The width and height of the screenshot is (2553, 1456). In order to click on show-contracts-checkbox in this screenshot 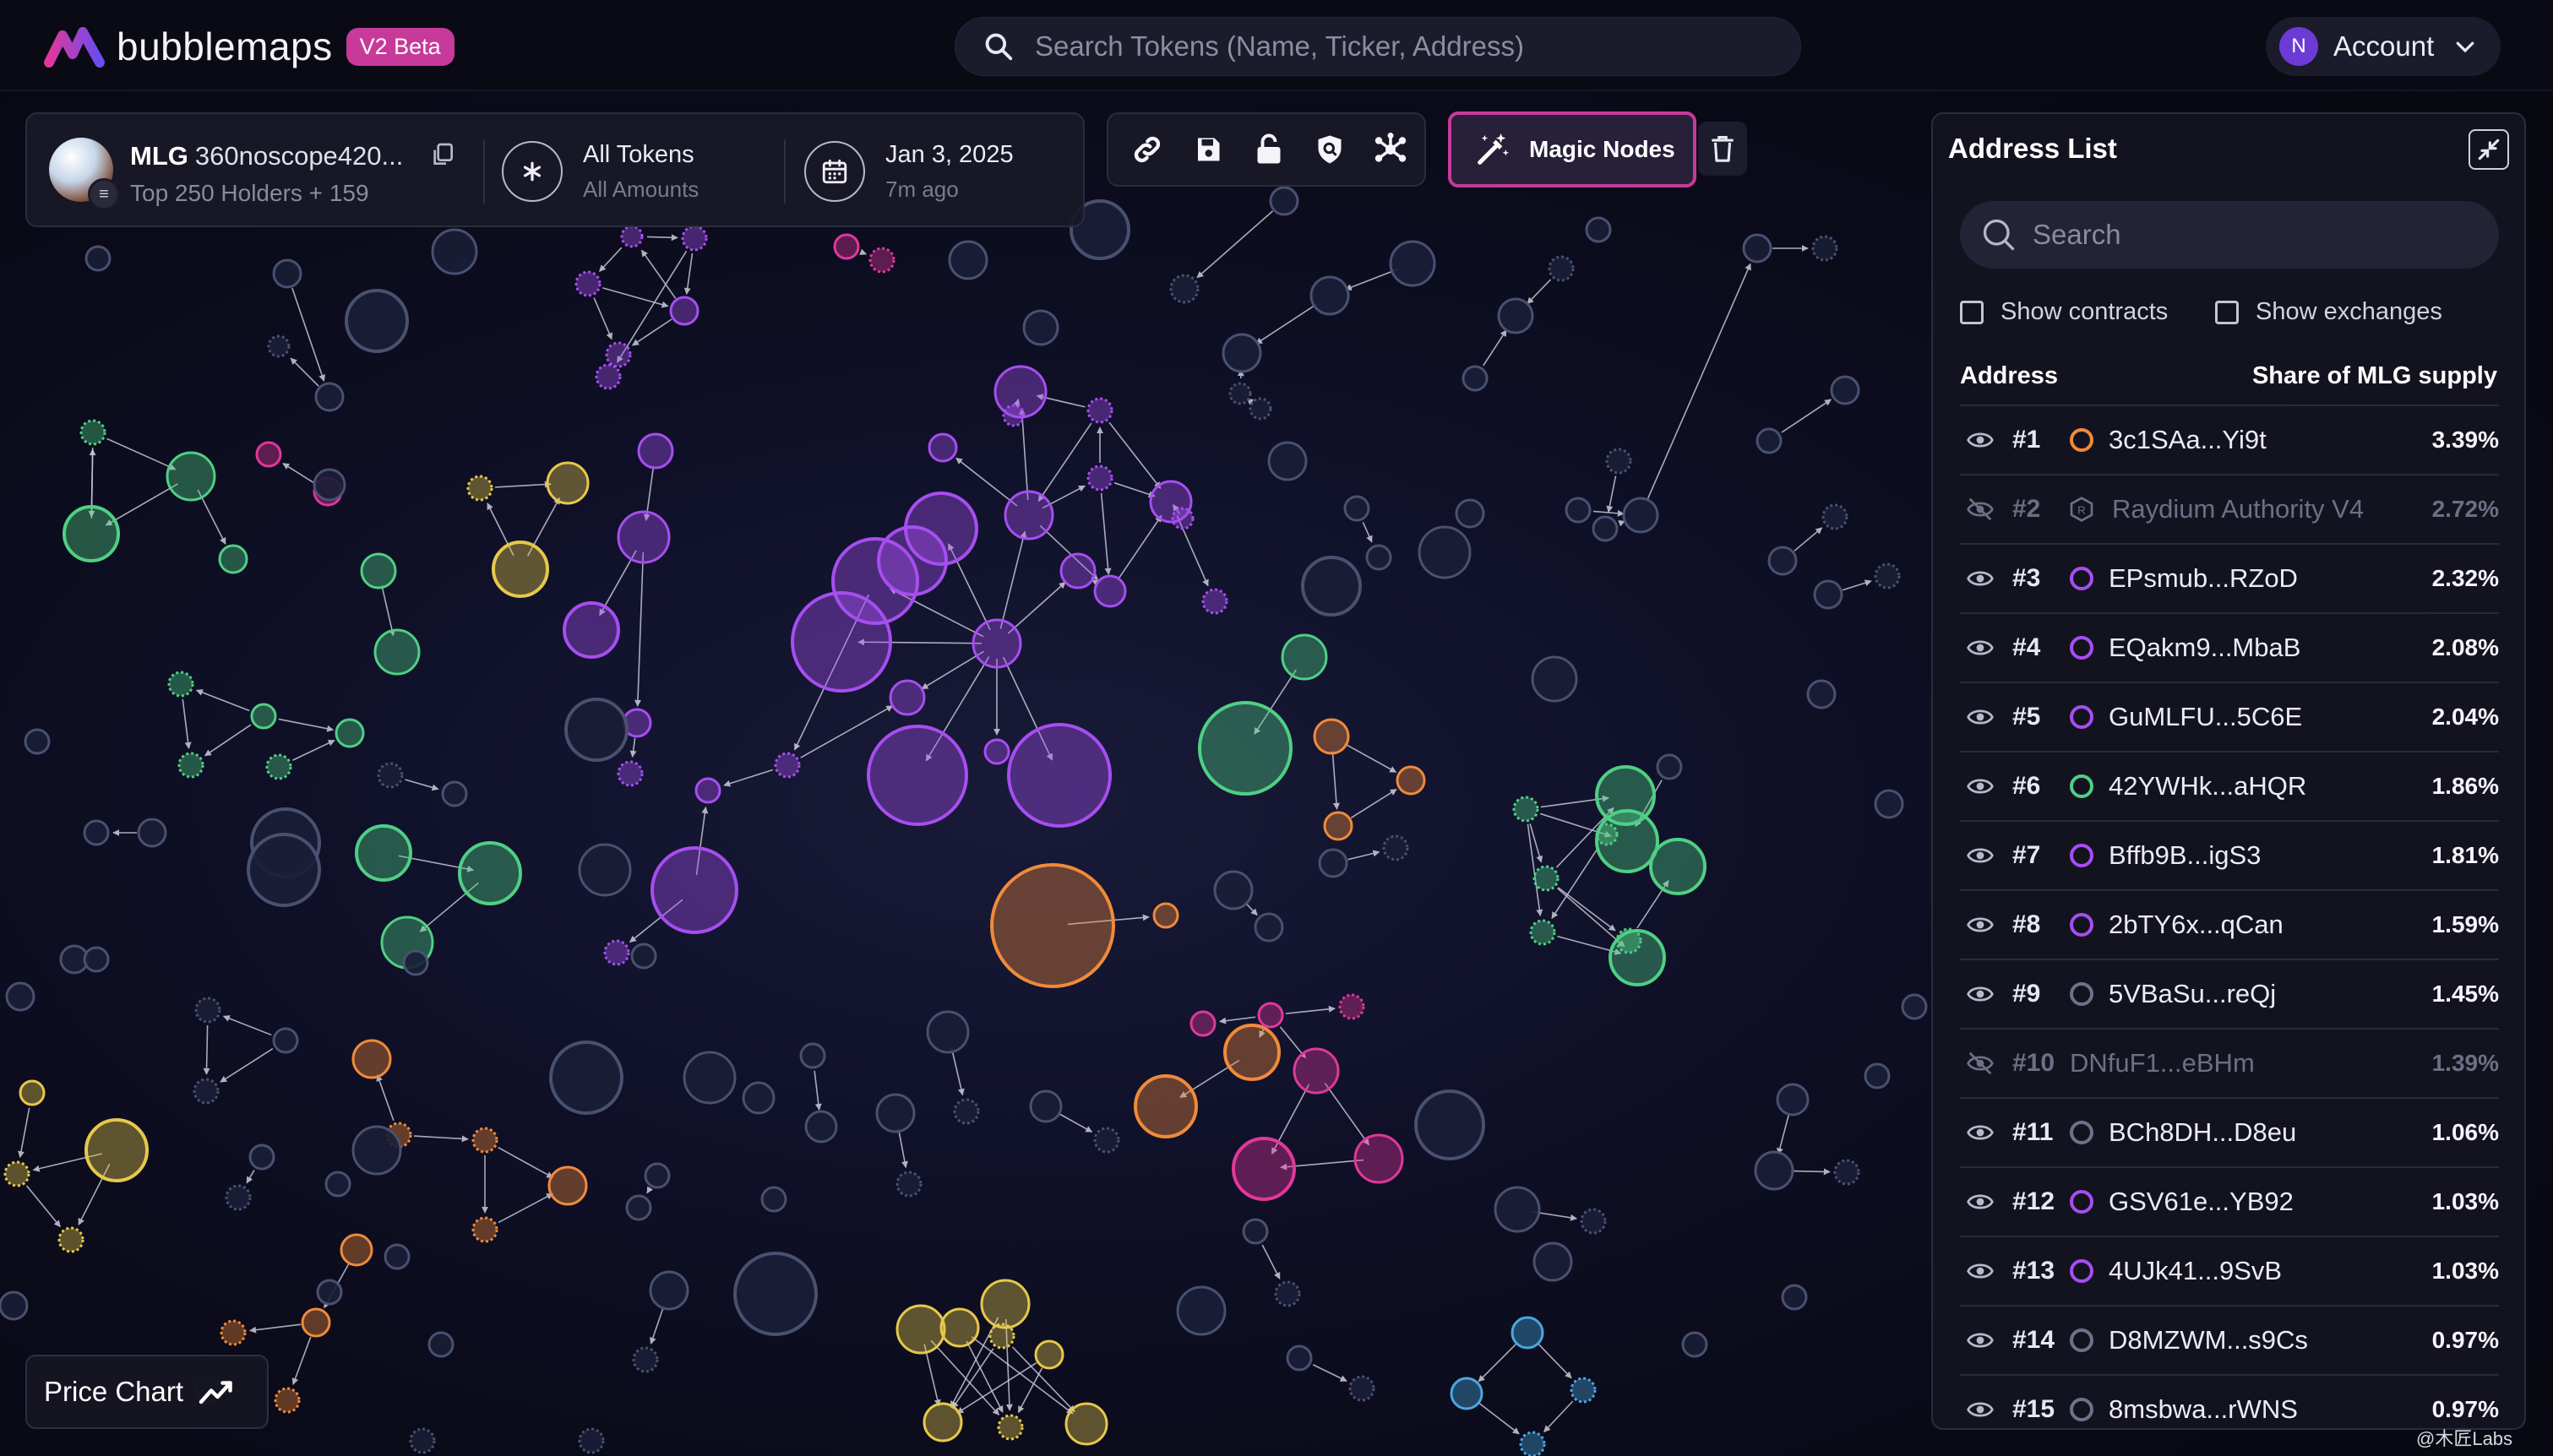, I will do `click(1972, 312)`.